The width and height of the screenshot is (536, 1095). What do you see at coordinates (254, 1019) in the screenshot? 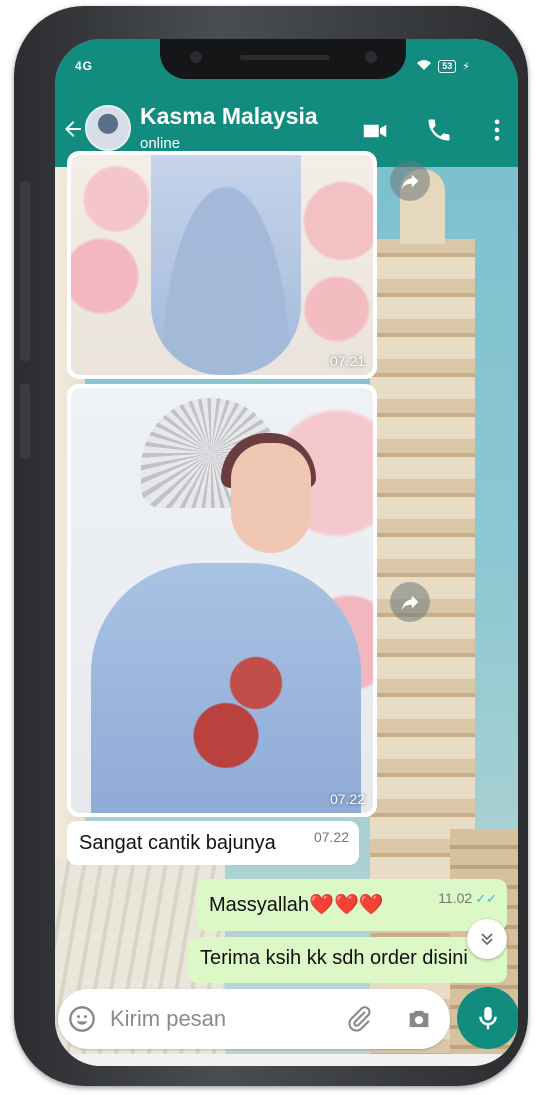
I see `message-composer: Kirim pesan` at bounding box center [254, 1019].